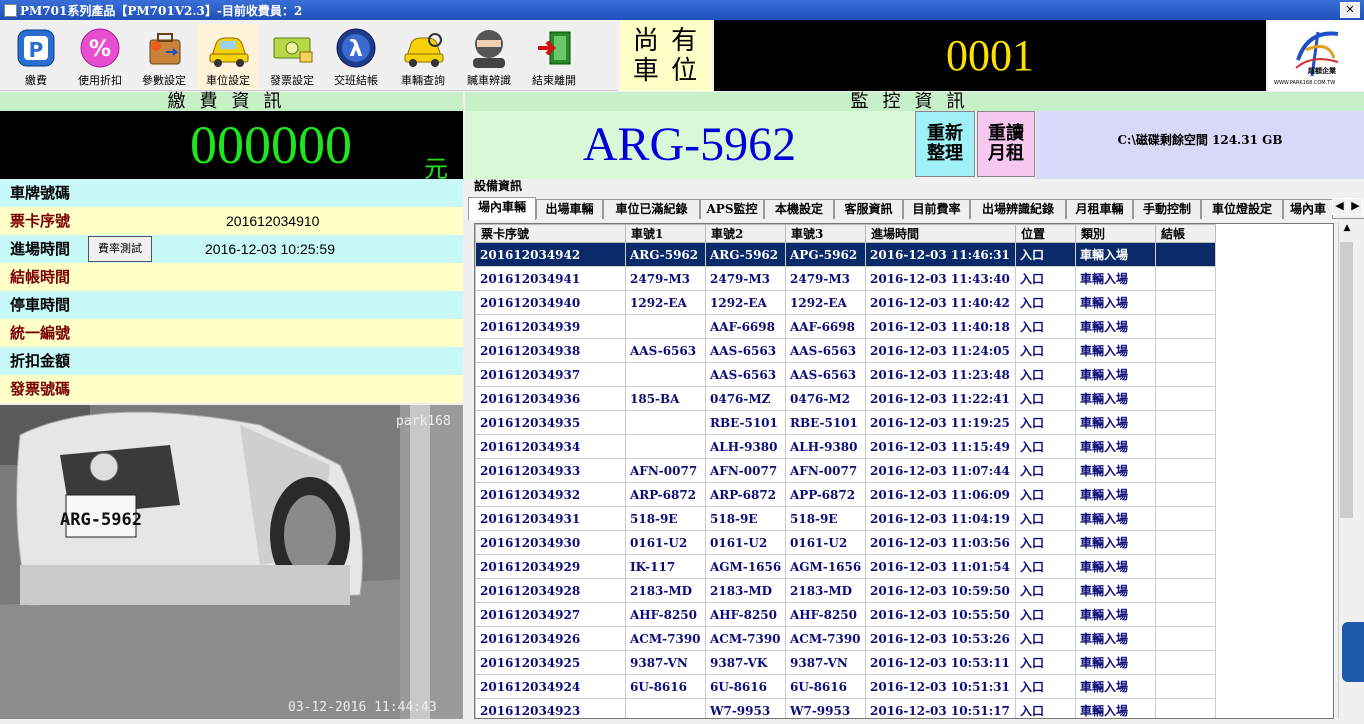 This screenshot has width=1364, height=724. Describe the element at coordinates (732, 209) in the screenshot. I see `tab-aps-monitor: APS監控` at that location.